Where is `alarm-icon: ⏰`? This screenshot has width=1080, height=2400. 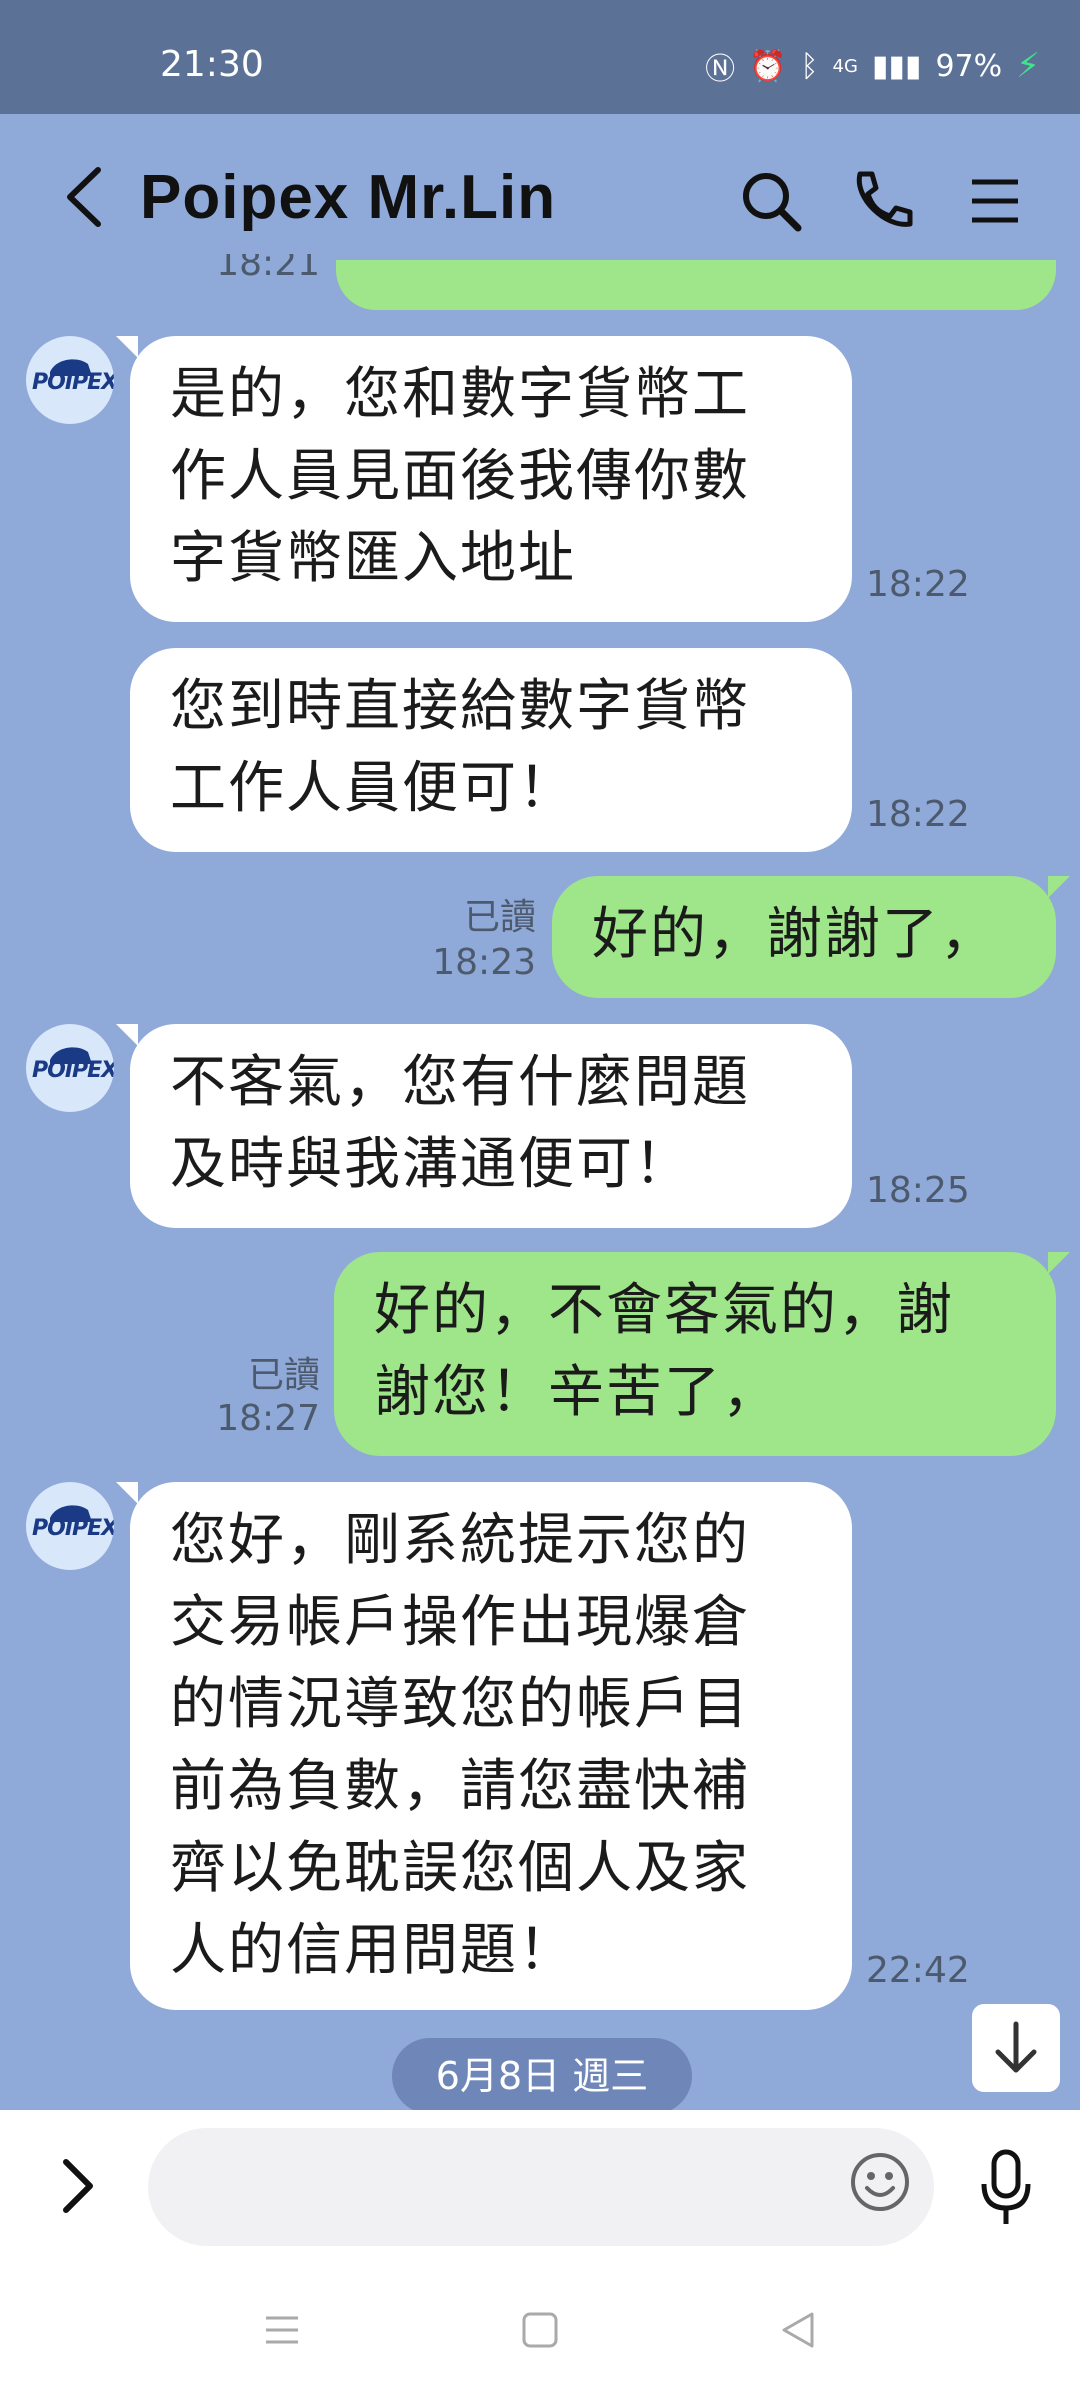
alarm-icon: ⏰ is located at coordinates (768, 66).